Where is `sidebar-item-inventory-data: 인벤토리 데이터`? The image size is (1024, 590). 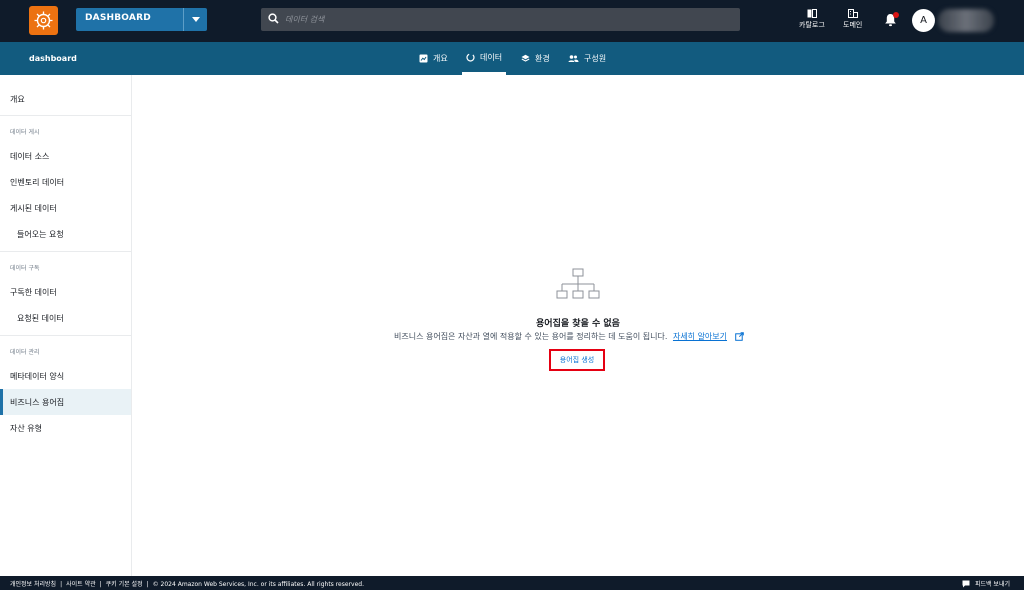
sidebar-item-inventory-data: 인벤토리 데이터 is located at coordinates (65, 182).